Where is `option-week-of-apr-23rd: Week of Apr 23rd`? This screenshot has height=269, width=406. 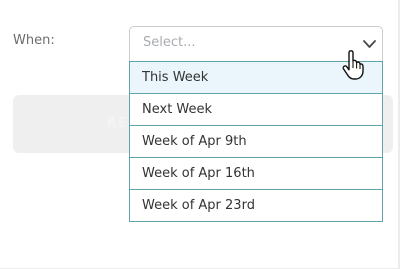 option-week-of-apr-23rd: Week of Apr 23rd is located at coordinates (256, 205).